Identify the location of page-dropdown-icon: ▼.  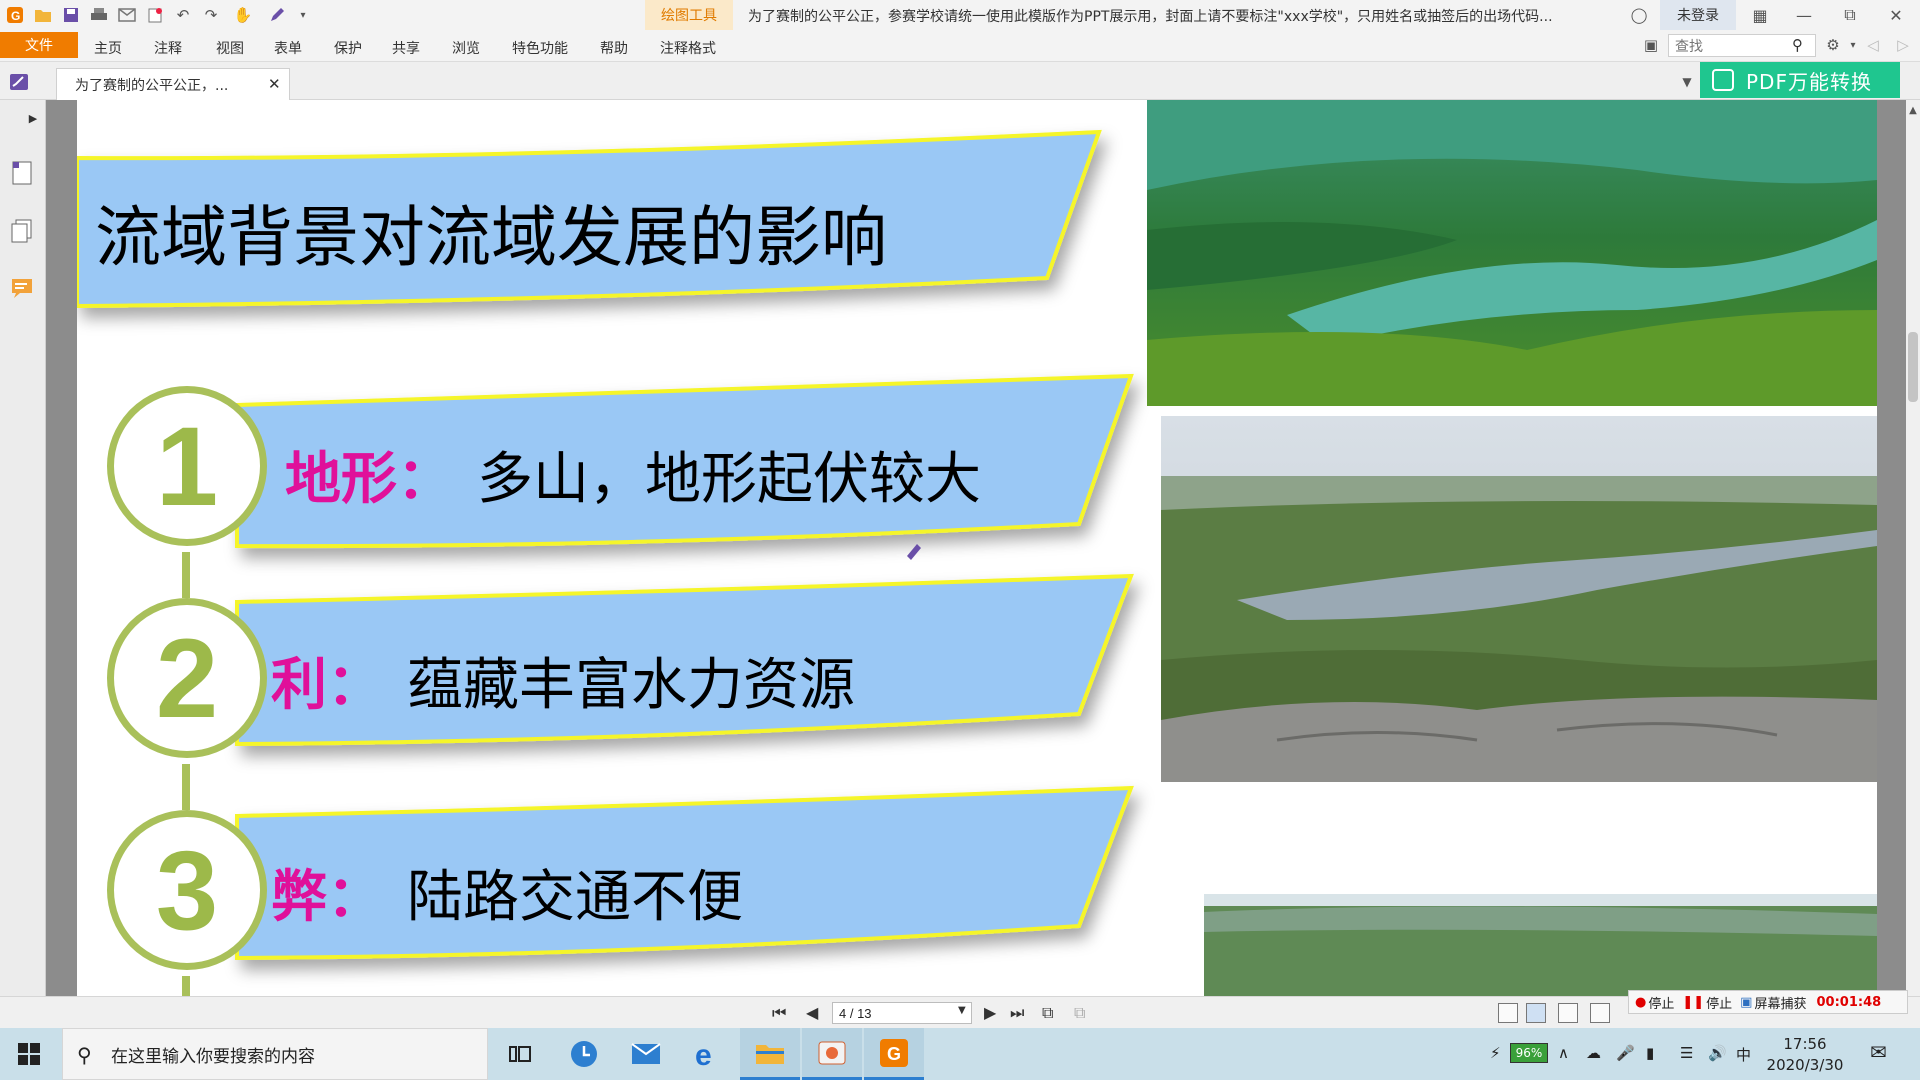
(962, 1010).